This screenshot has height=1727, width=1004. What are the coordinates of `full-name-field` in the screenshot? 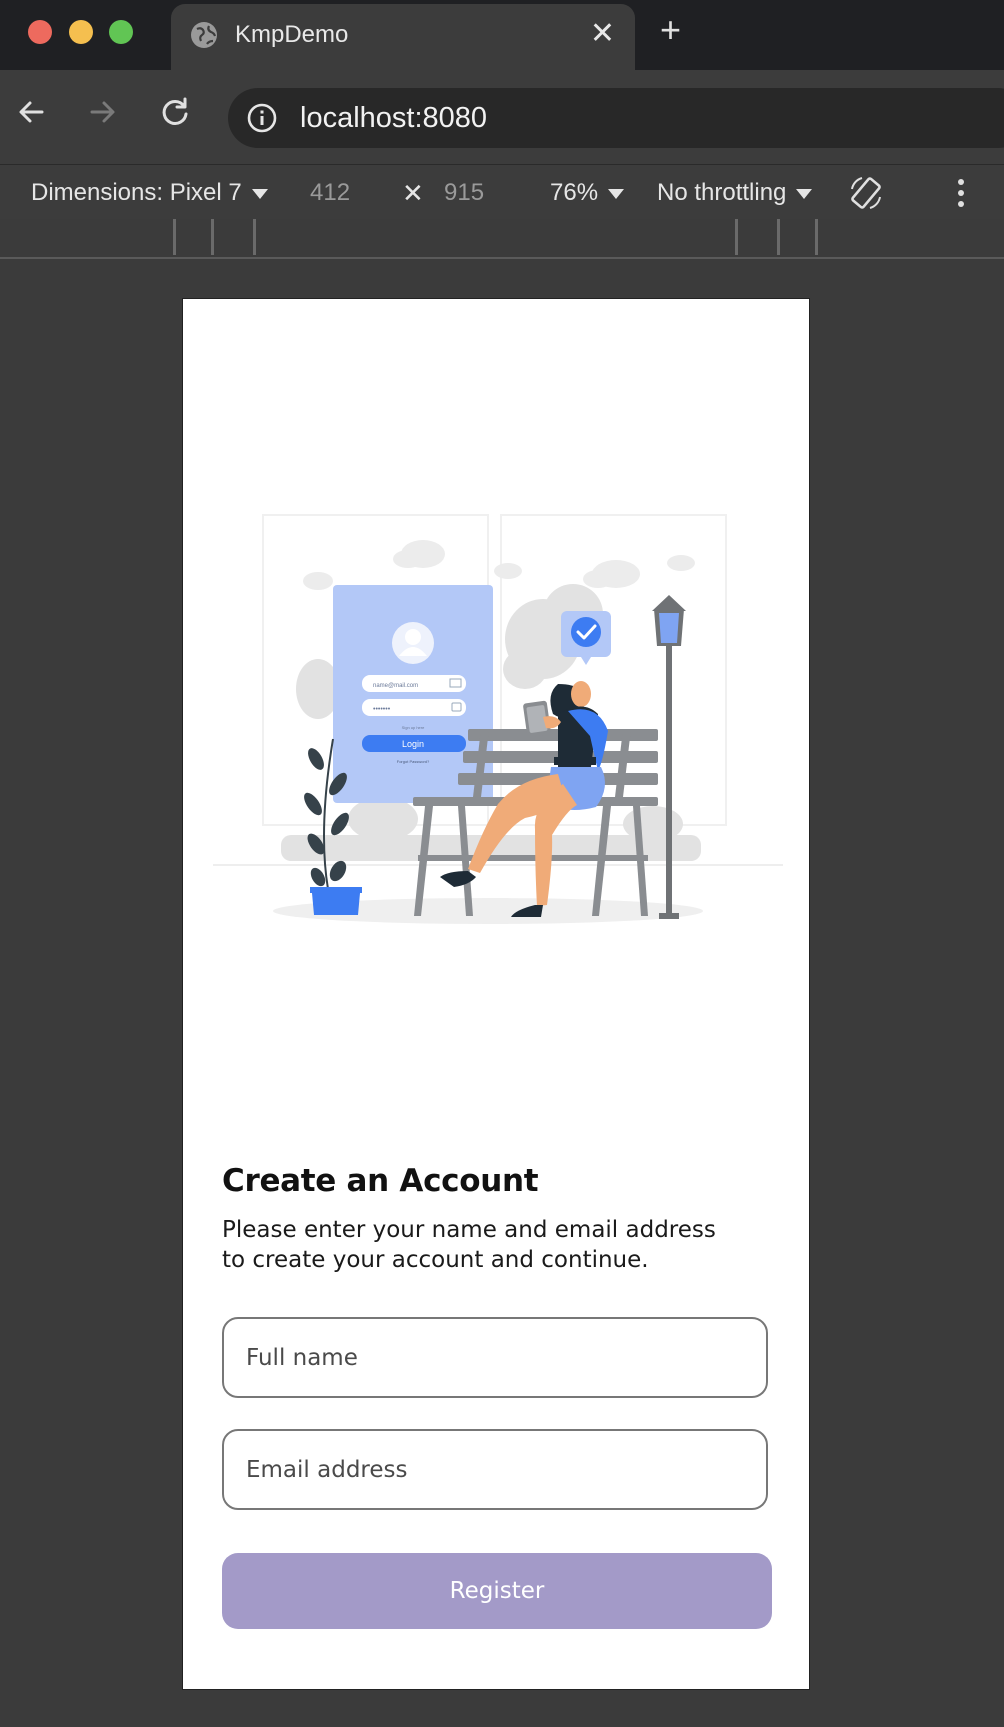 It's located at (495, 1357).